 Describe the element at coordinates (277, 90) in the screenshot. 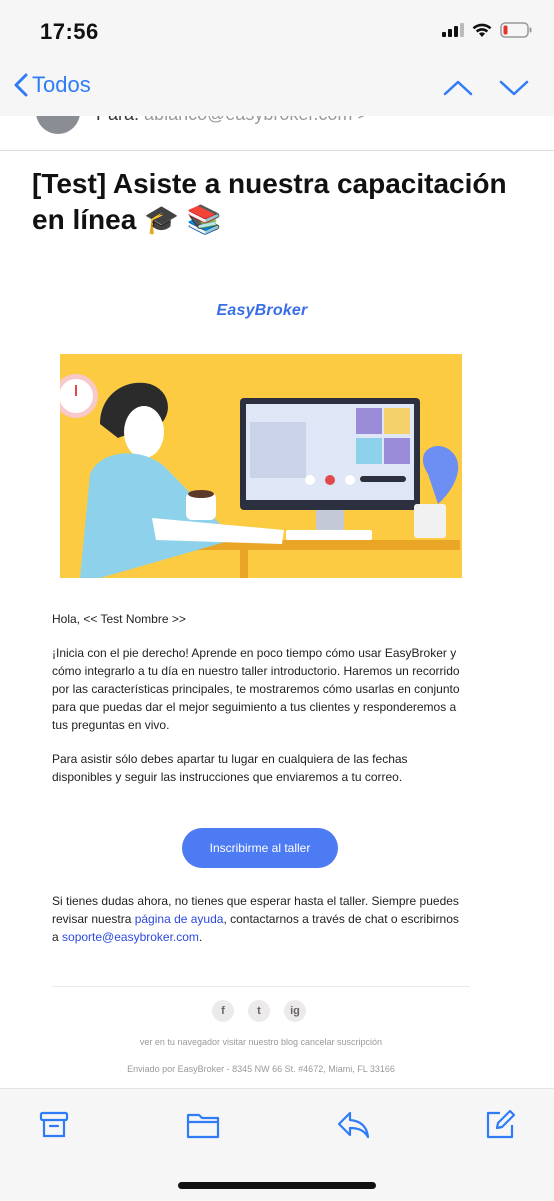

I see `nav-bar: Todos` at that location.